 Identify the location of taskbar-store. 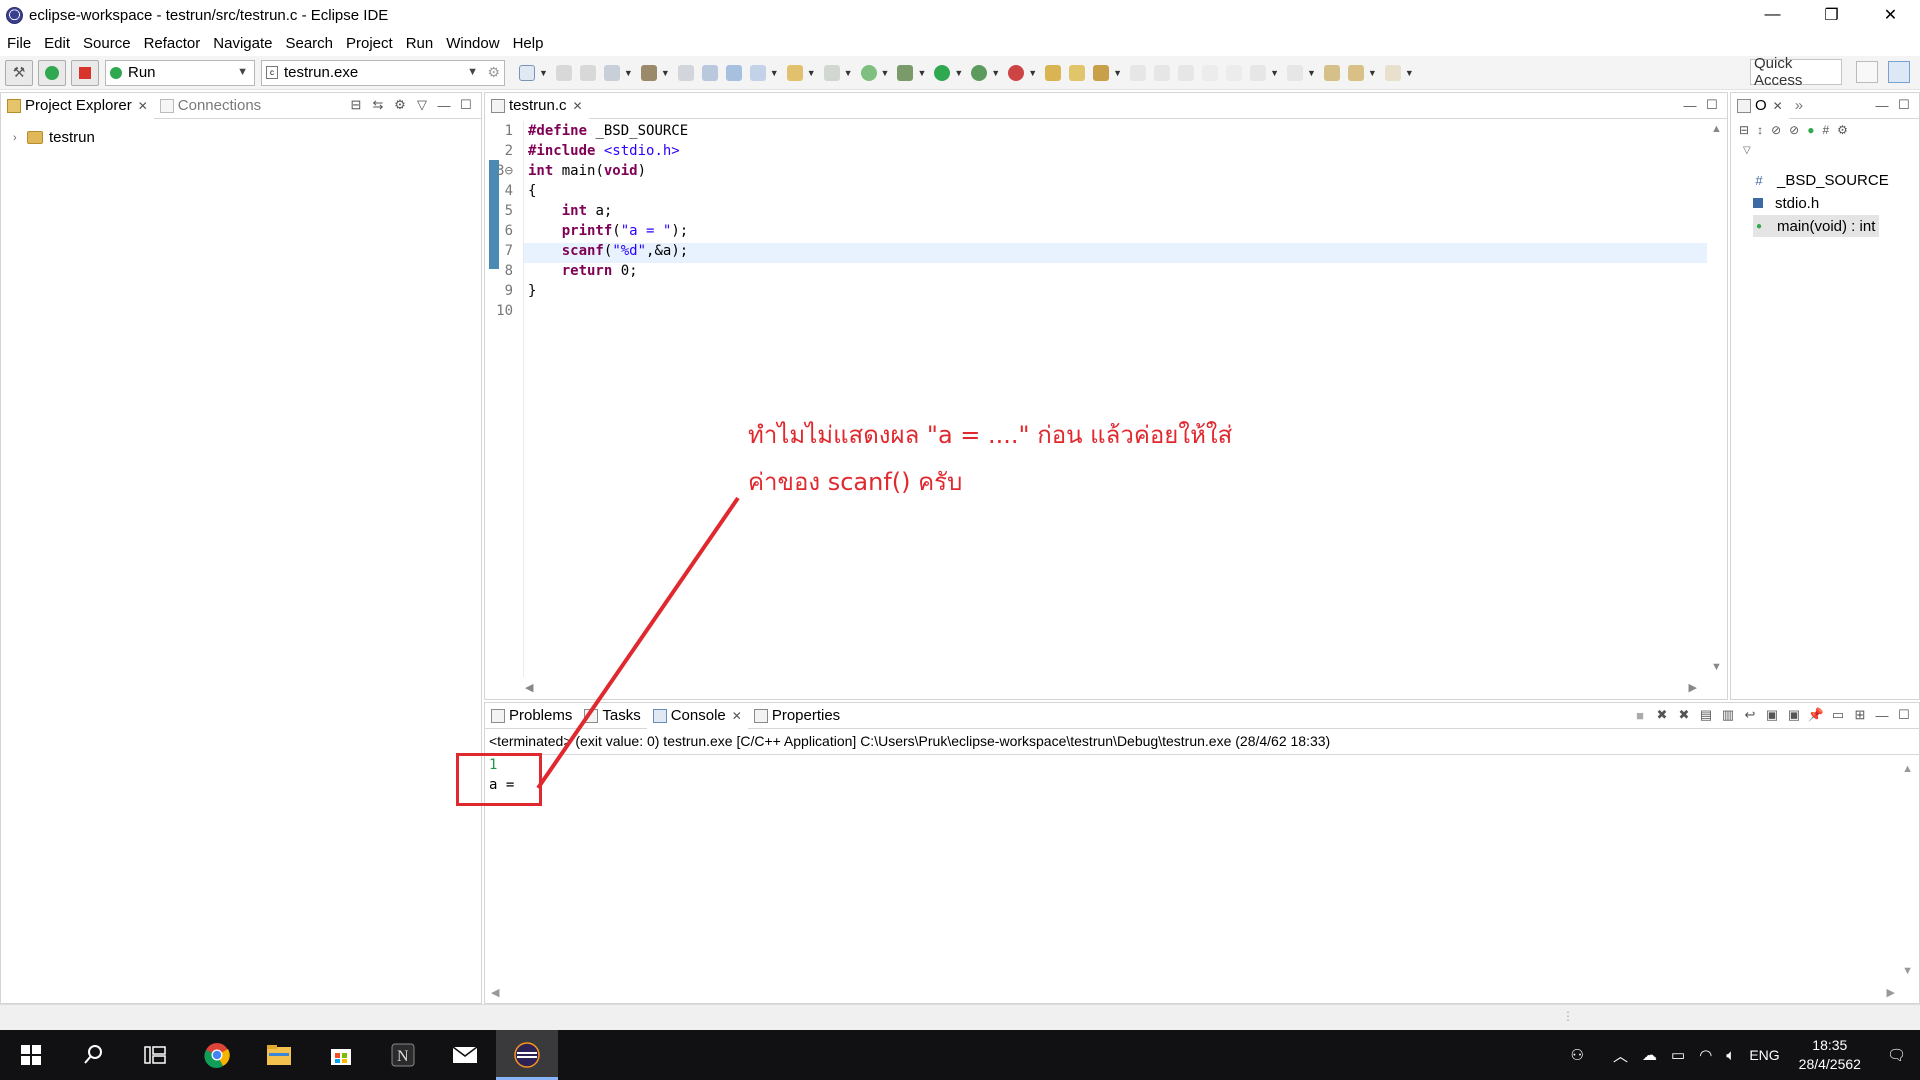
(341, 1055).